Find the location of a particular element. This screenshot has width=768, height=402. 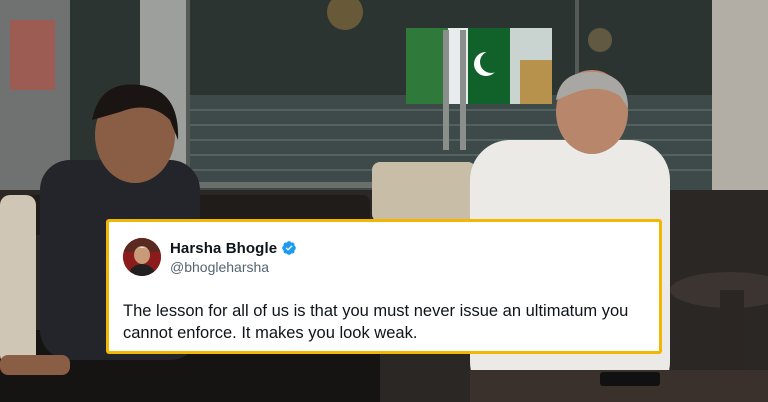

avatar-photo-icon is located at coordinates (142, 257).